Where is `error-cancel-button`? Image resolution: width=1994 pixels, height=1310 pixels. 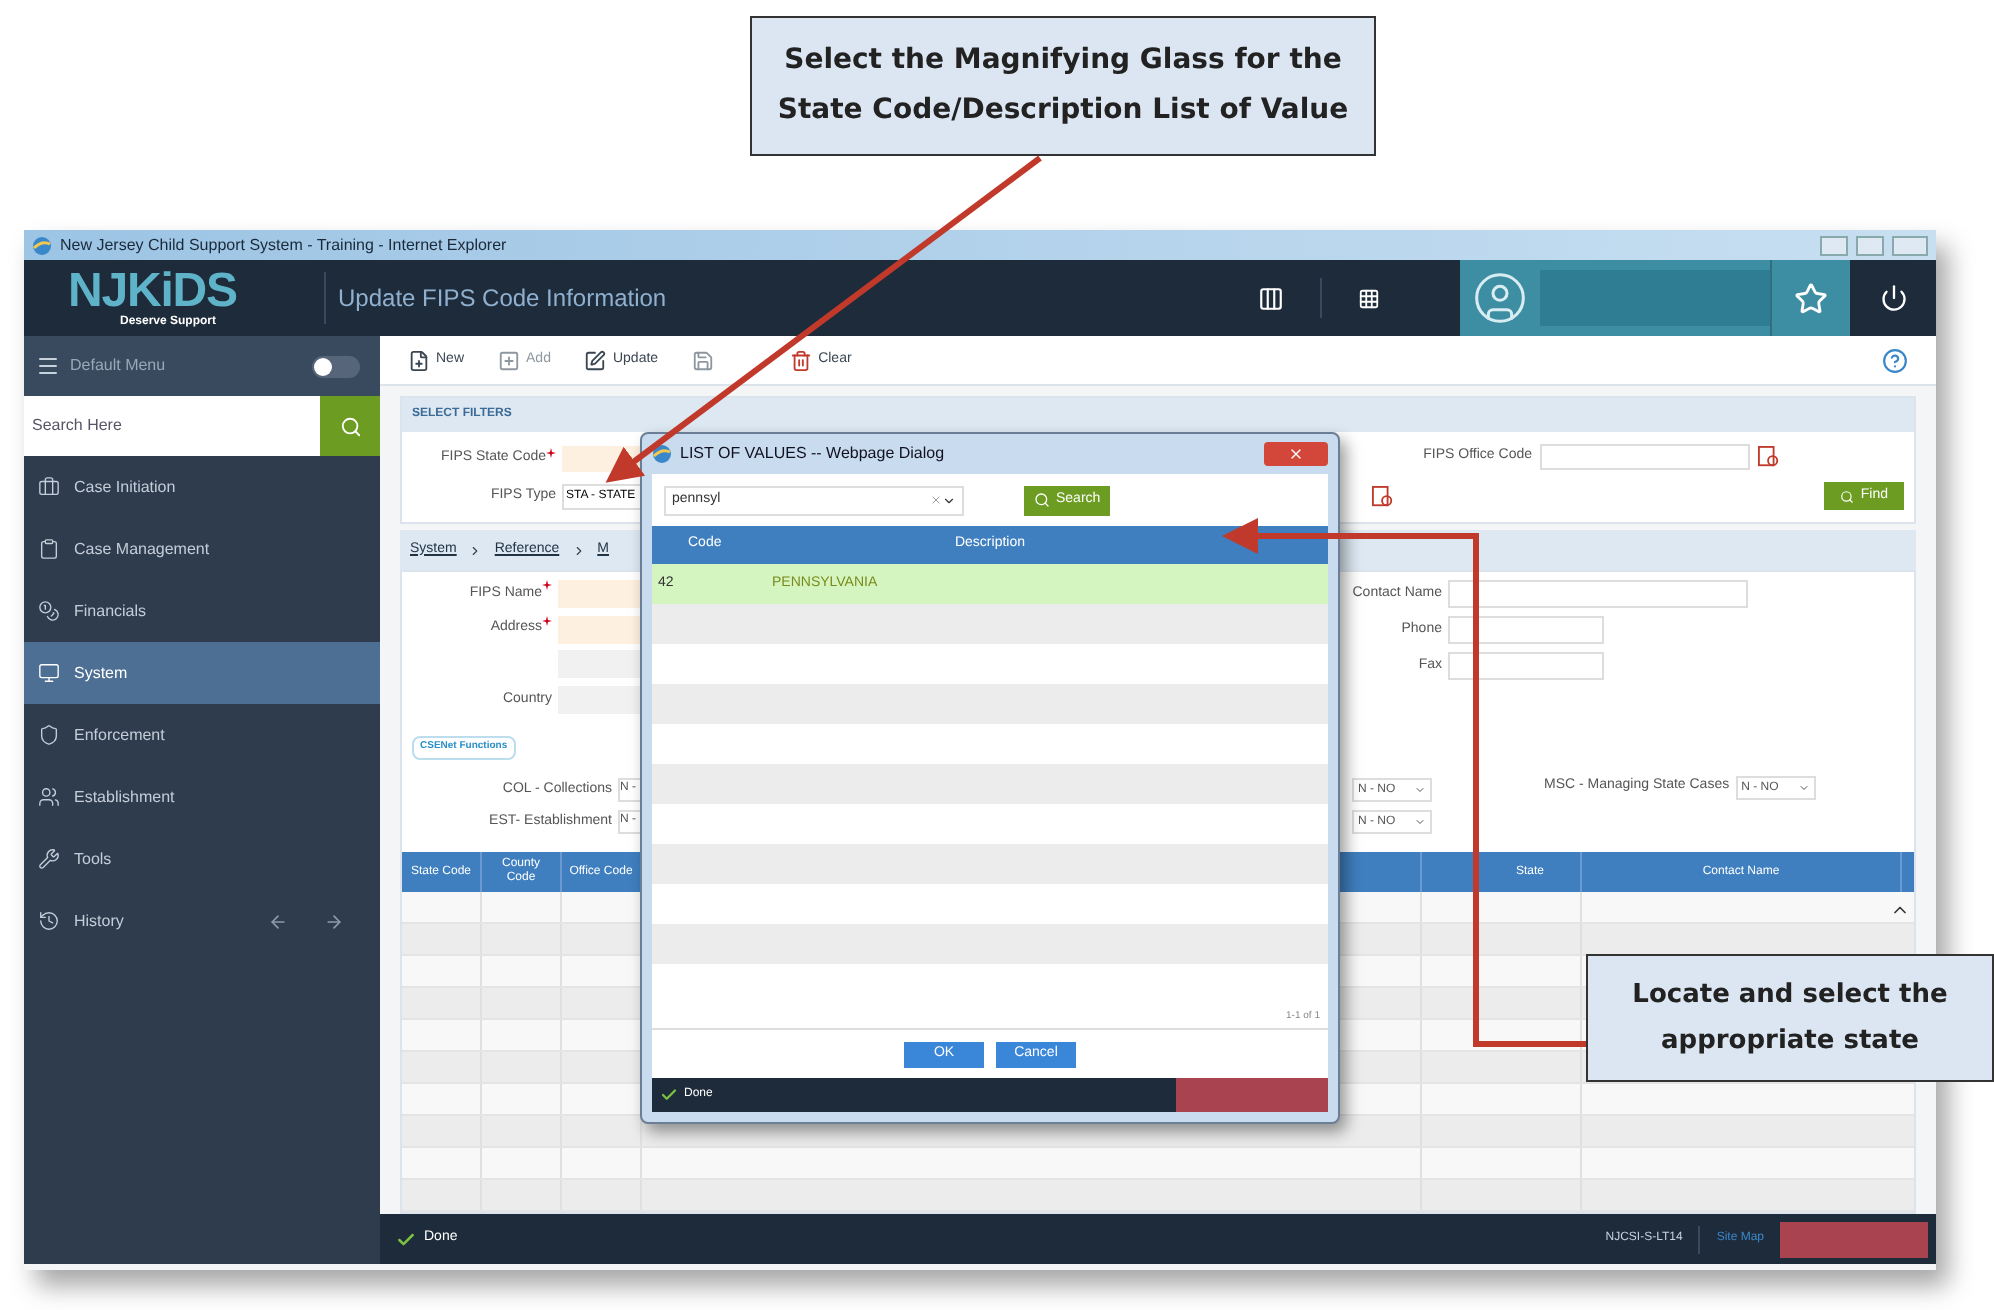
error-cancel-button is located at coordinates (1854, 1239).